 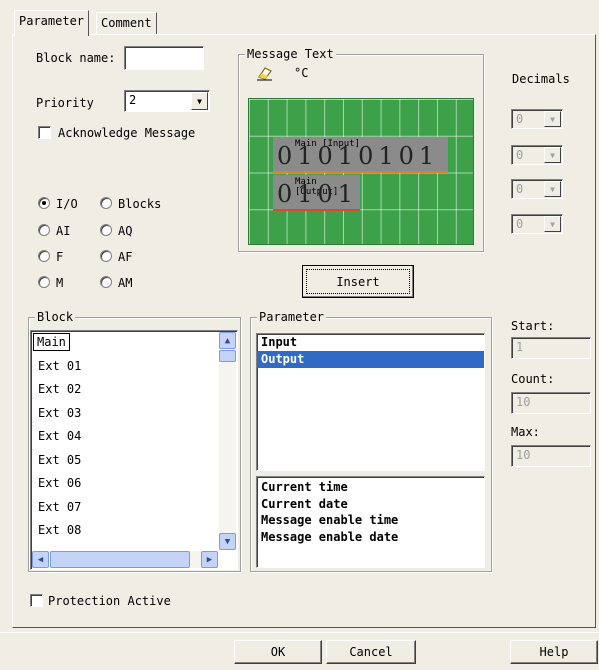 I want to click on scroll-up-icon: ▲, so click(x=227, y=340).